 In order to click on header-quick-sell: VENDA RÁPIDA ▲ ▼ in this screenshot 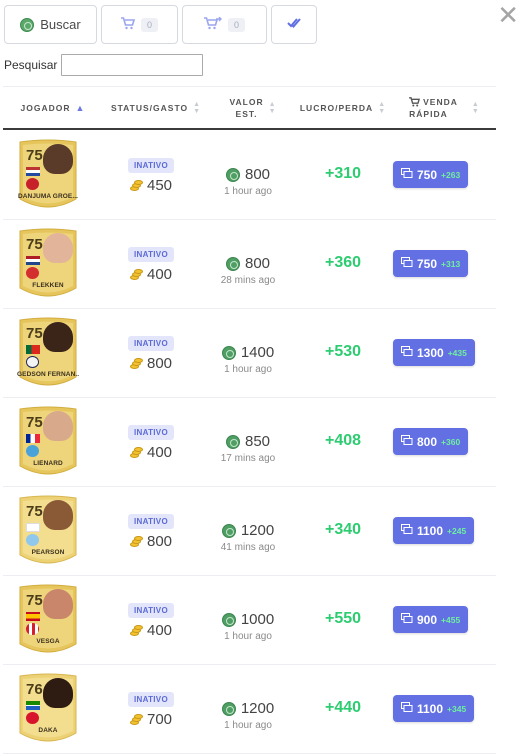, I will do `click(444, 108)`.